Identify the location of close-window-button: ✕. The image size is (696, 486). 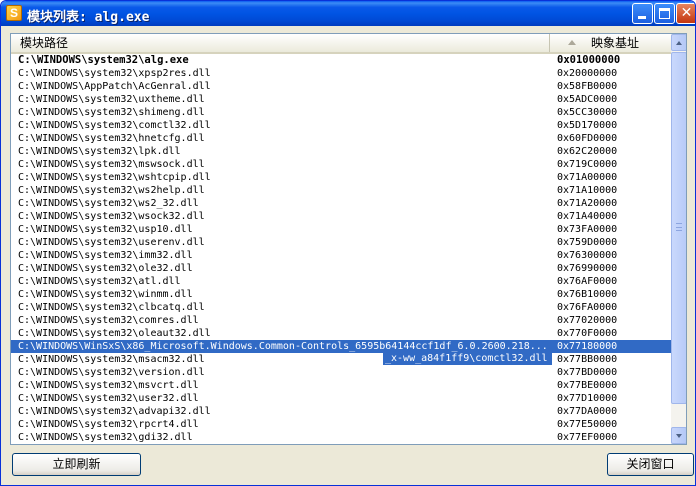
(685, 13).